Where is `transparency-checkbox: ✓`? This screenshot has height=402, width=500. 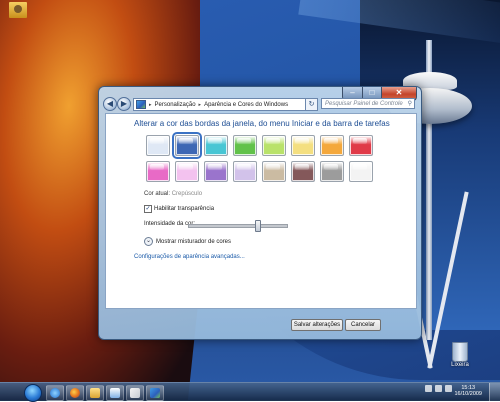
transparency-checkbox: ✓ is located at coordinates (148, 209).